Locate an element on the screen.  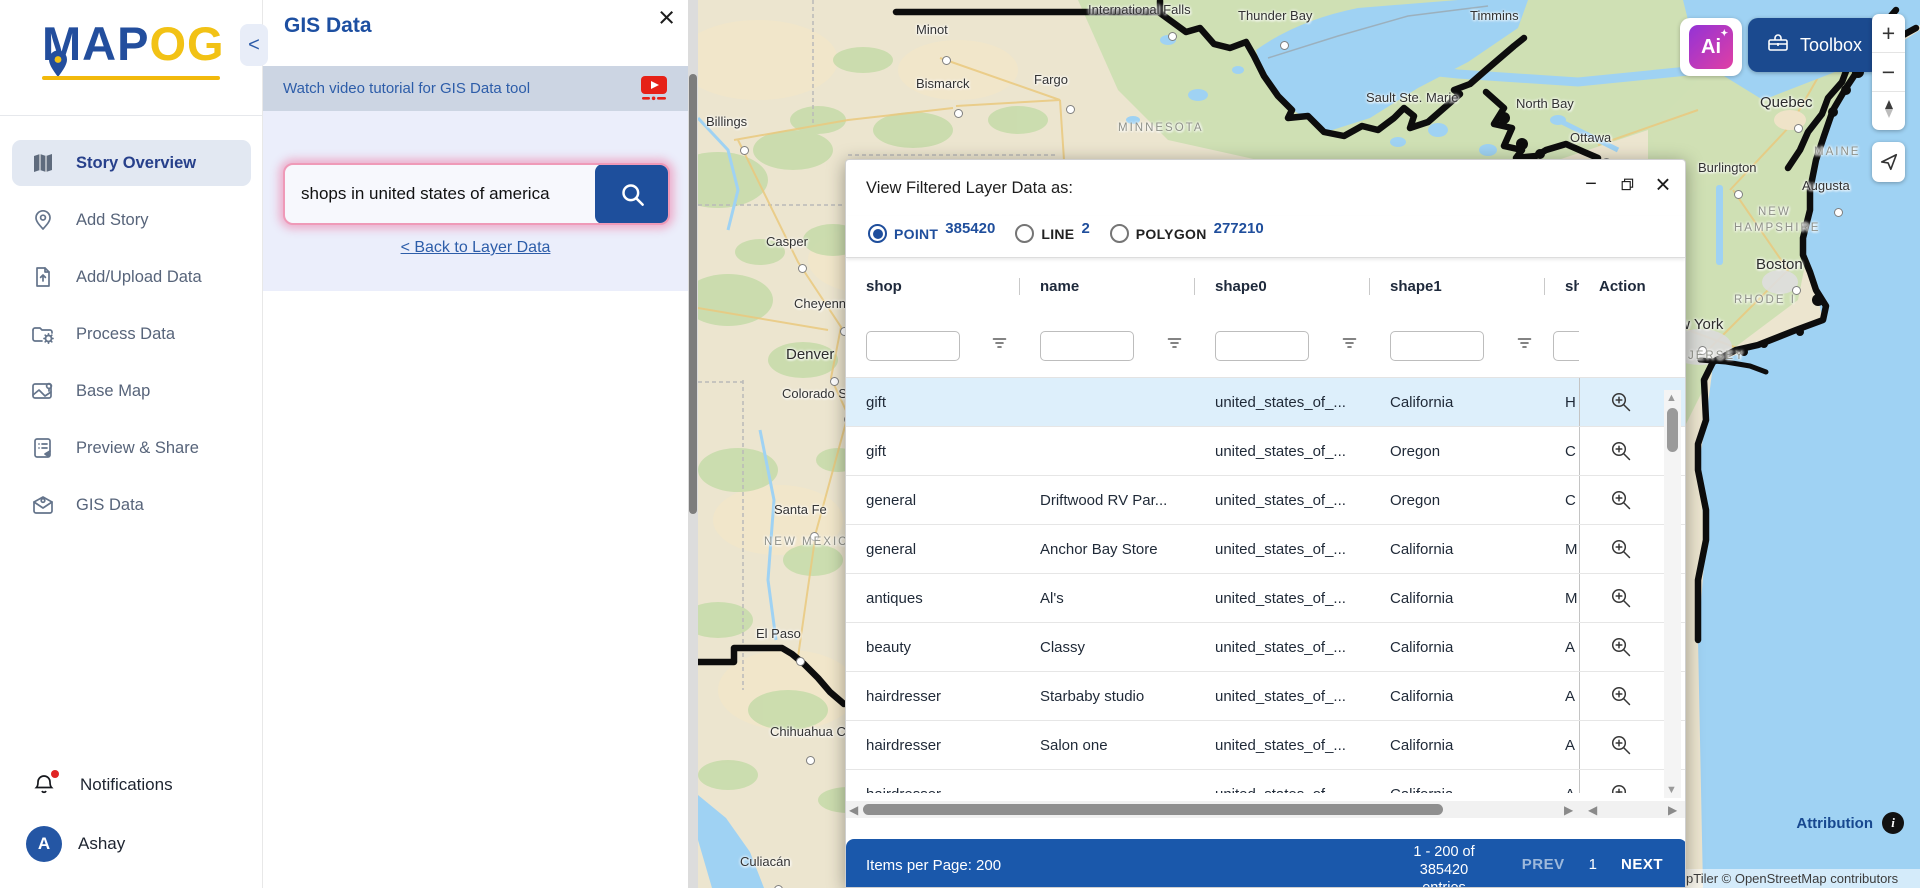
column-header-shape1: shape1 is located at coordinates (1457, 286).